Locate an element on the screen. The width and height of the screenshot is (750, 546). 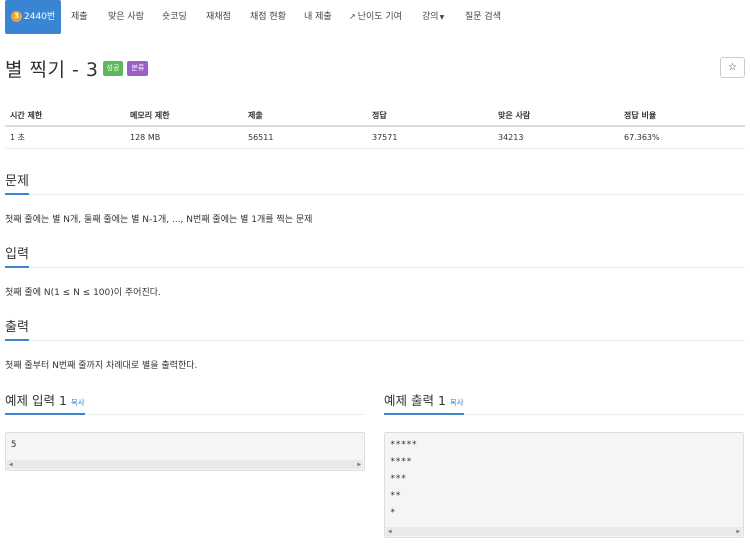
sample-input-line: 5 is located at coordinates (14, 445).